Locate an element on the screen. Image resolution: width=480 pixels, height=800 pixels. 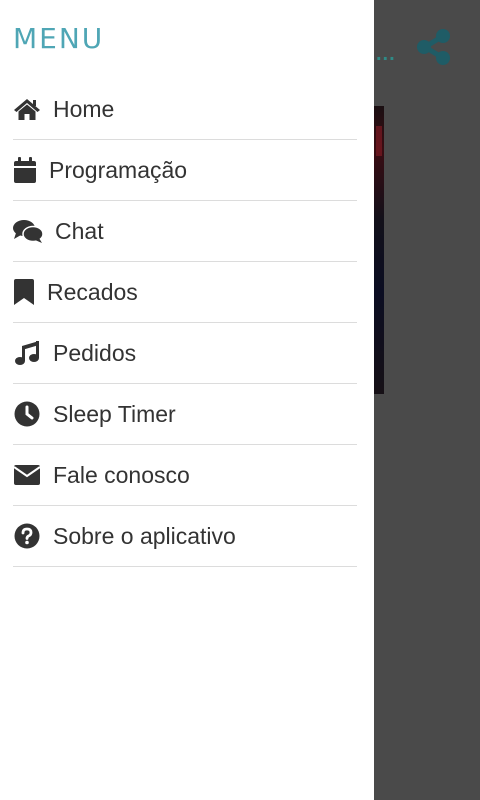
menu-item-pedidos: Pedidos is located at coordinates (185, 353).